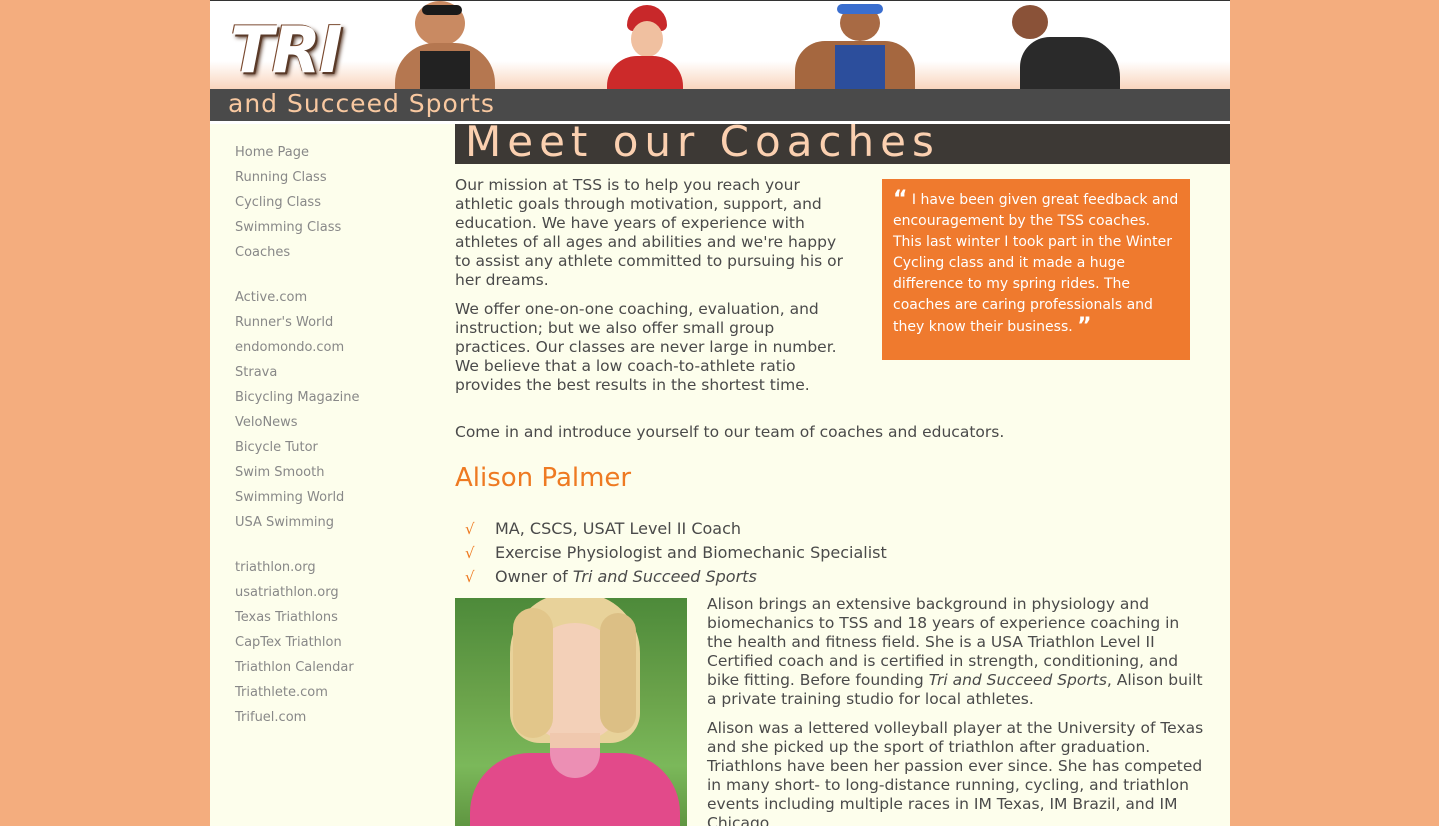 The height and width of the screenshot is (826, 1439). I want to click on link-endomondo: endomondo.com, so click(335, 347).